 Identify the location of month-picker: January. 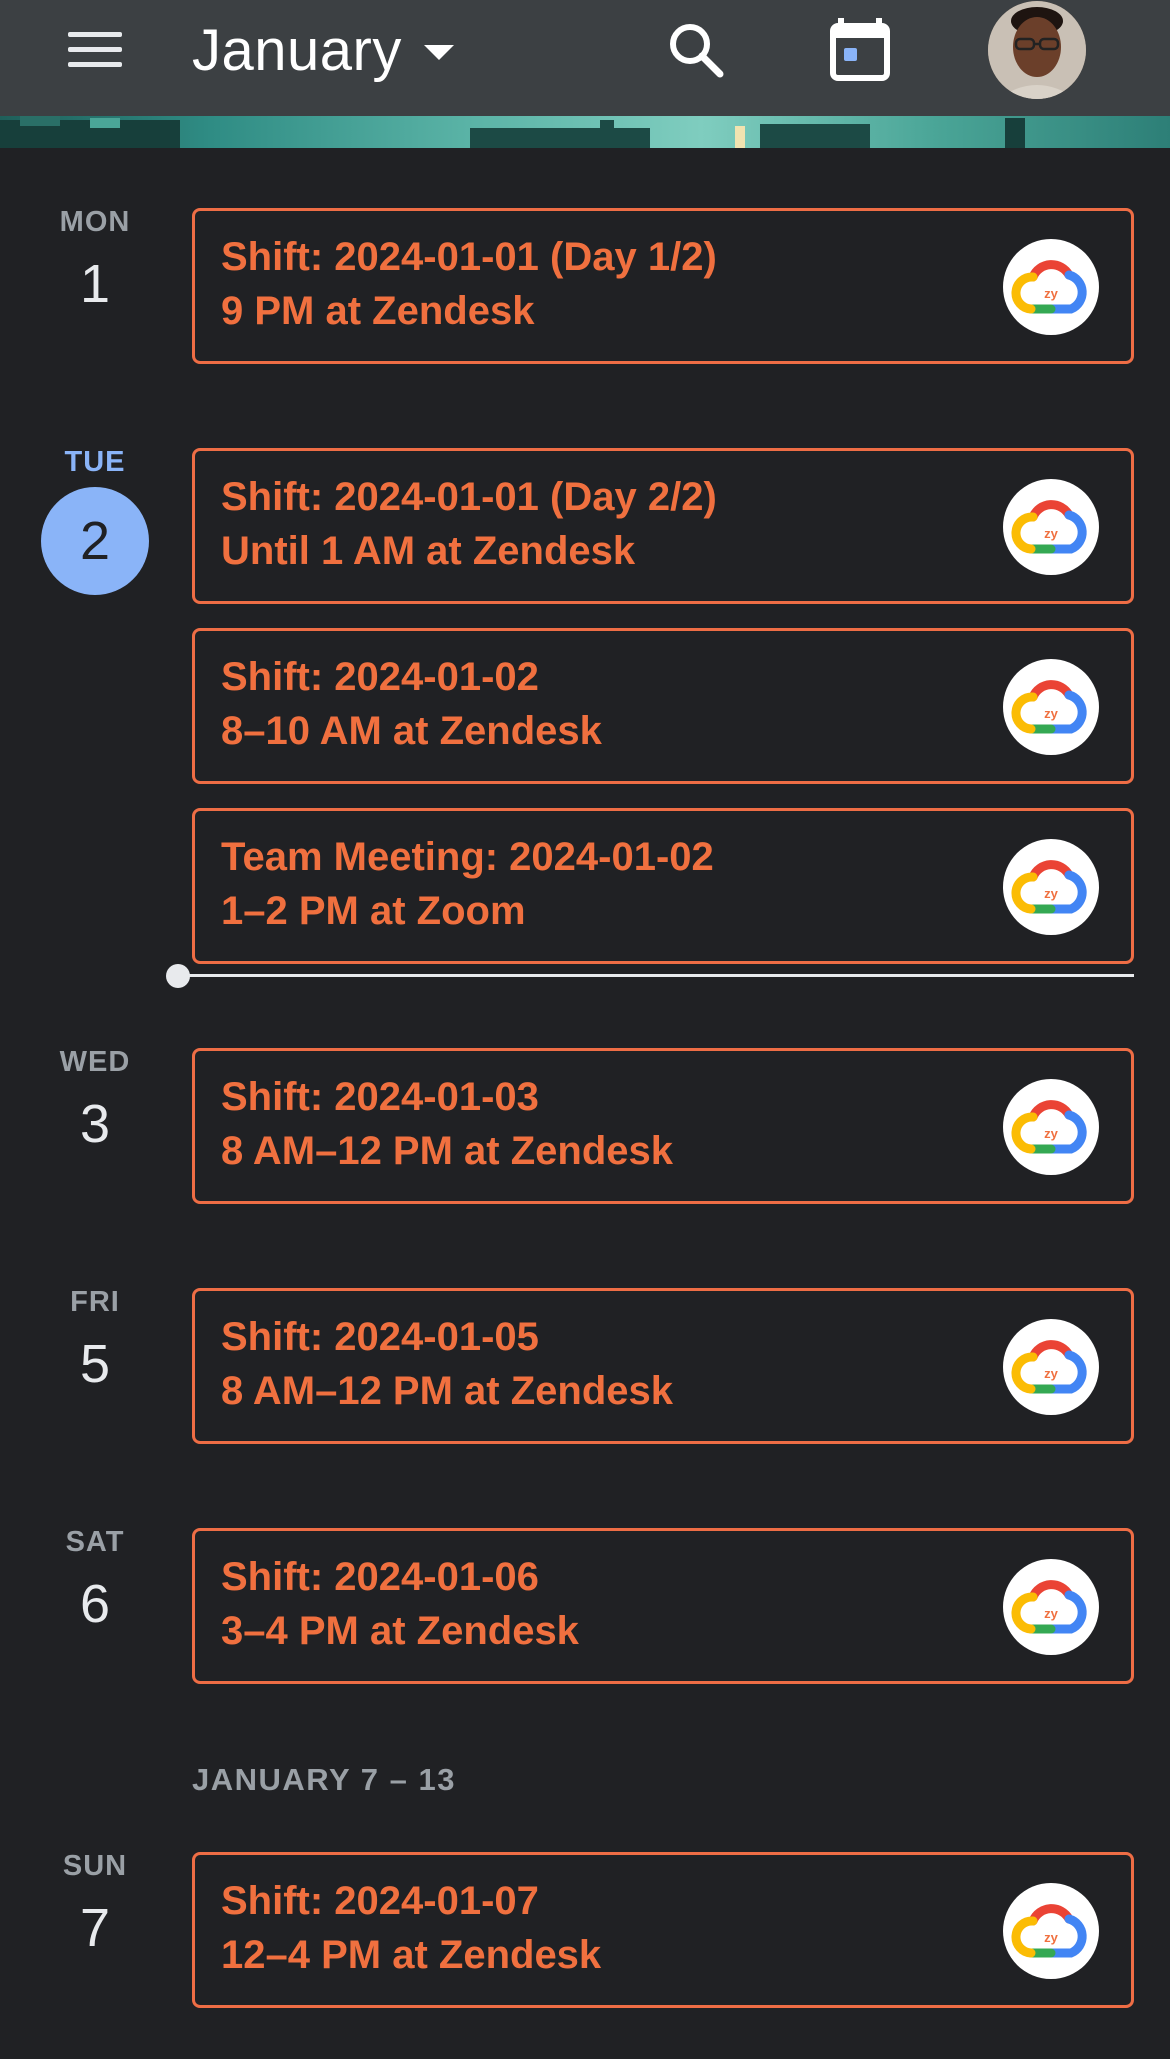
(323, 50).